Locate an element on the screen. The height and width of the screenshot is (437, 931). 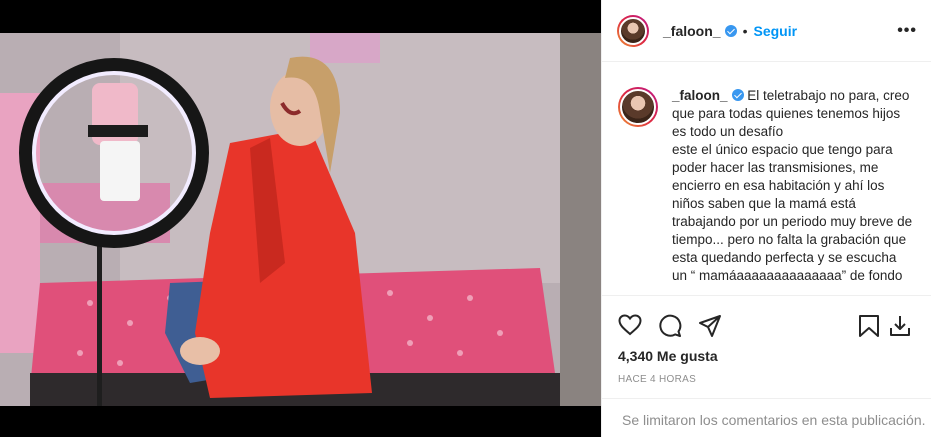
post-timestamp: HACE 4 HORAS is located at coordinates (657, 379).